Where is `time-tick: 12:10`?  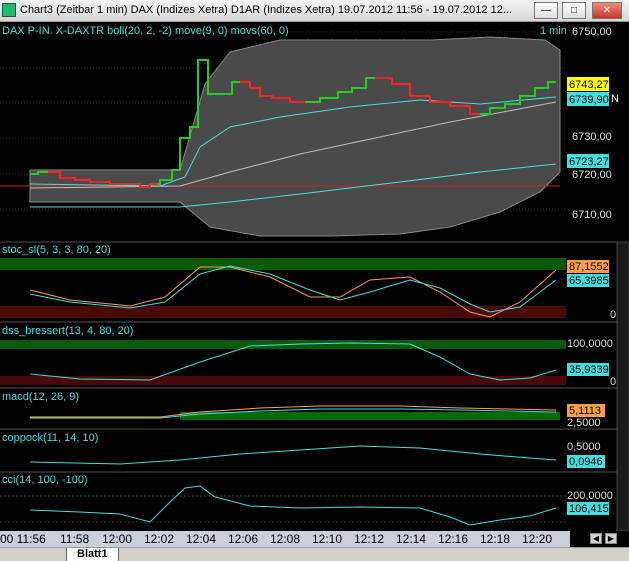 time-tick: 12:10 is located at coordinates (327, 539).